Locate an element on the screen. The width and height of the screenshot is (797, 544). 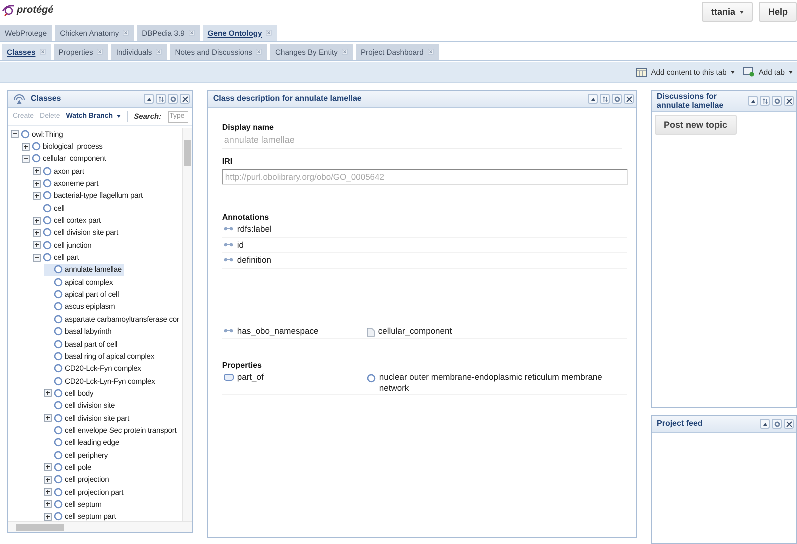
annotation-property: has_obo_namespace is located at coordinates (278, 331).